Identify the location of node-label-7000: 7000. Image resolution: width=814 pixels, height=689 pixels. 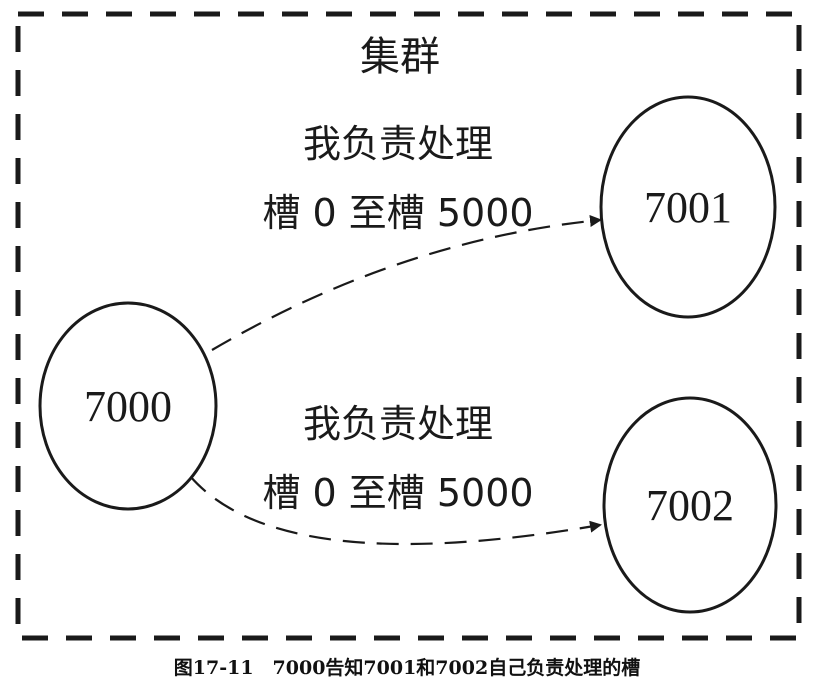
(128, 406).